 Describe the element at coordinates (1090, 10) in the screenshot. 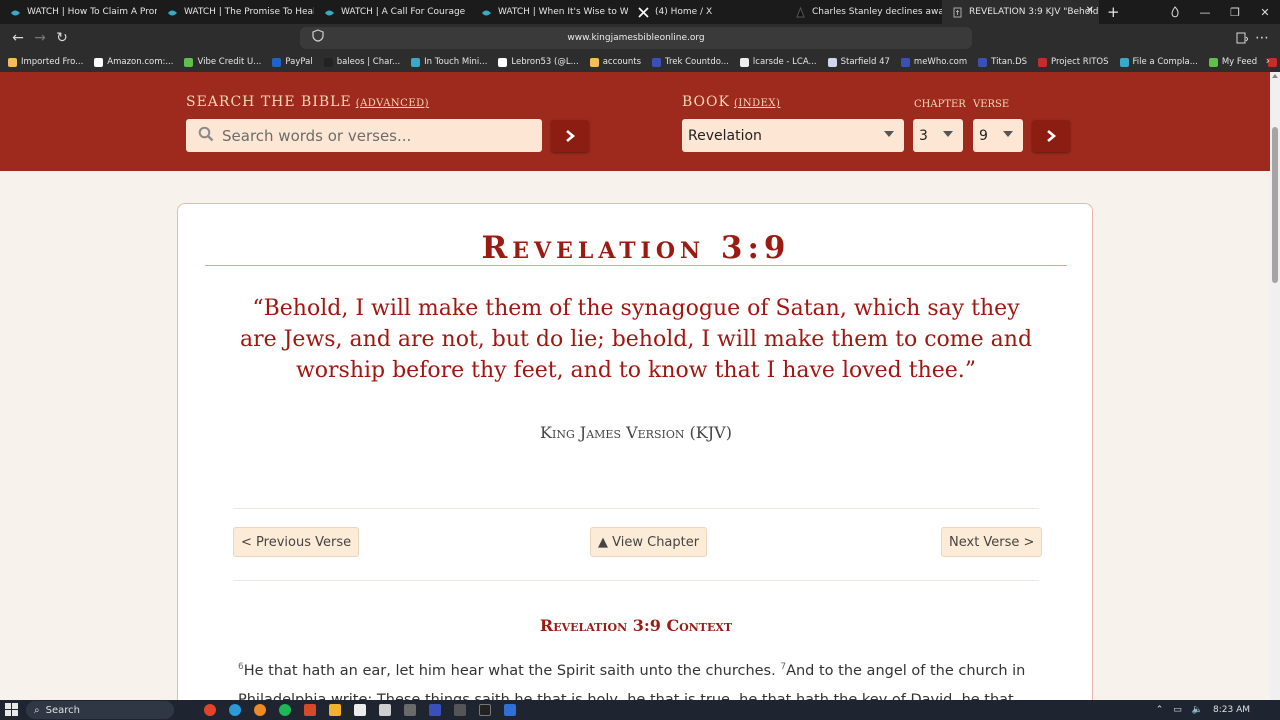

I see `close-icon: ✕` at that location.